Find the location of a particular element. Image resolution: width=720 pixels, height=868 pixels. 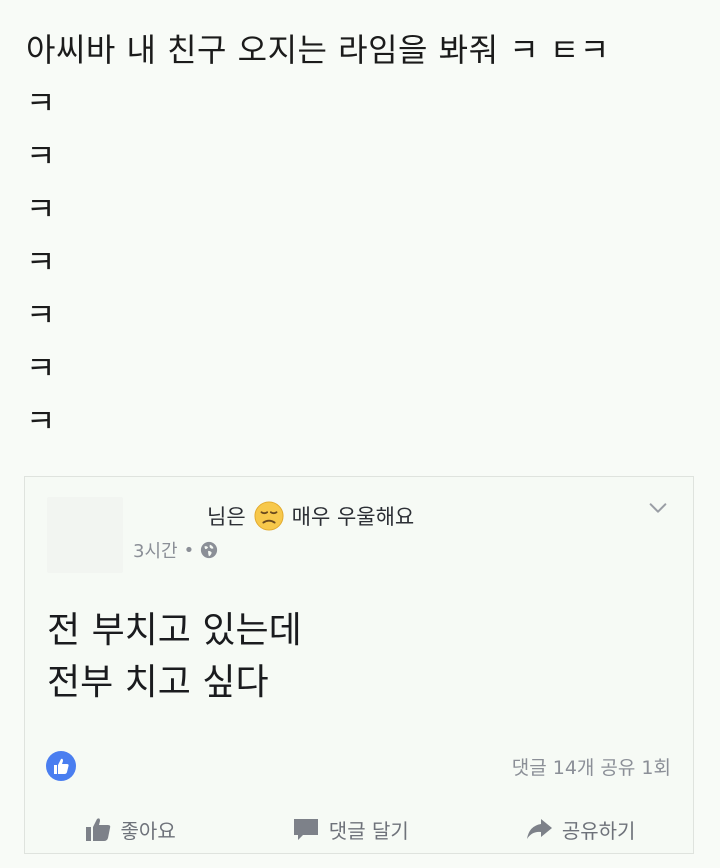

post-meta: 3시간 • is located at coordinates (175, 550).